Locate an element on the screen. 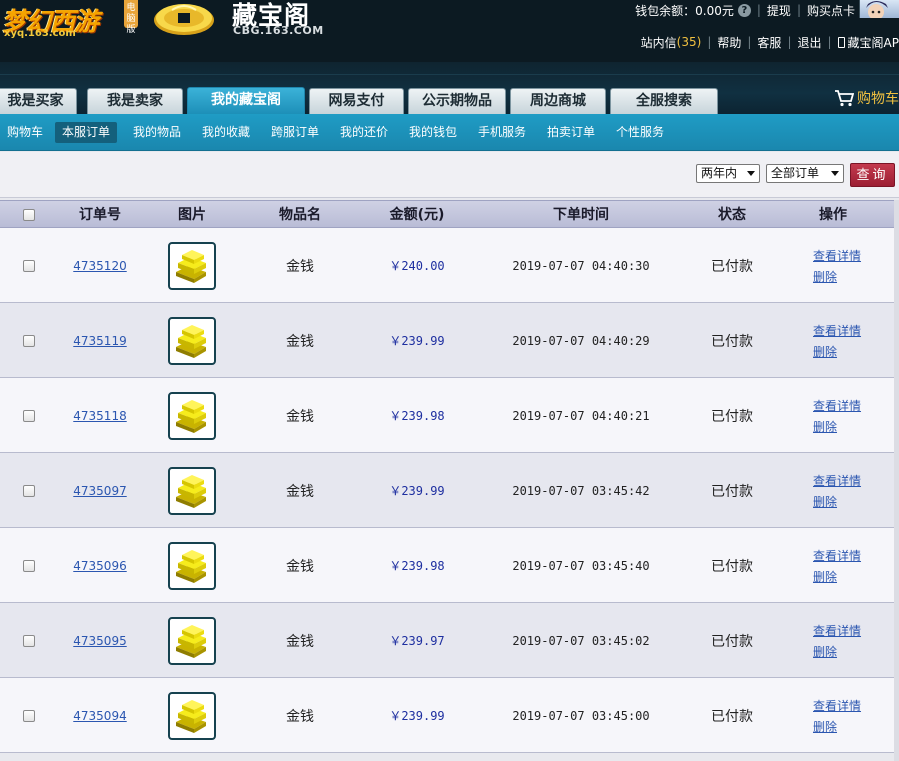  order-id-link: 4735096 is located at coordinates (99, 566).